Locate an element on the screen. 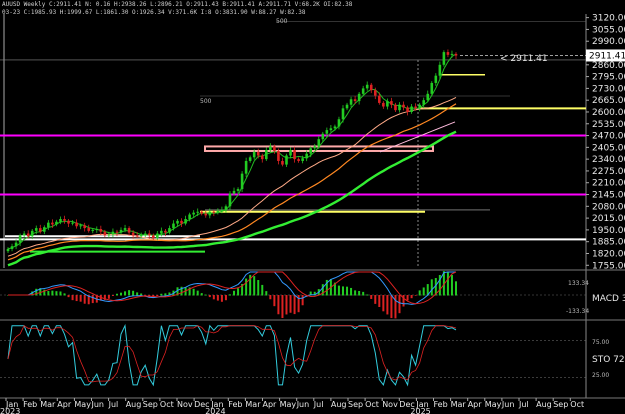  time-tick-label: Mar is located at coordinates (253, 404).